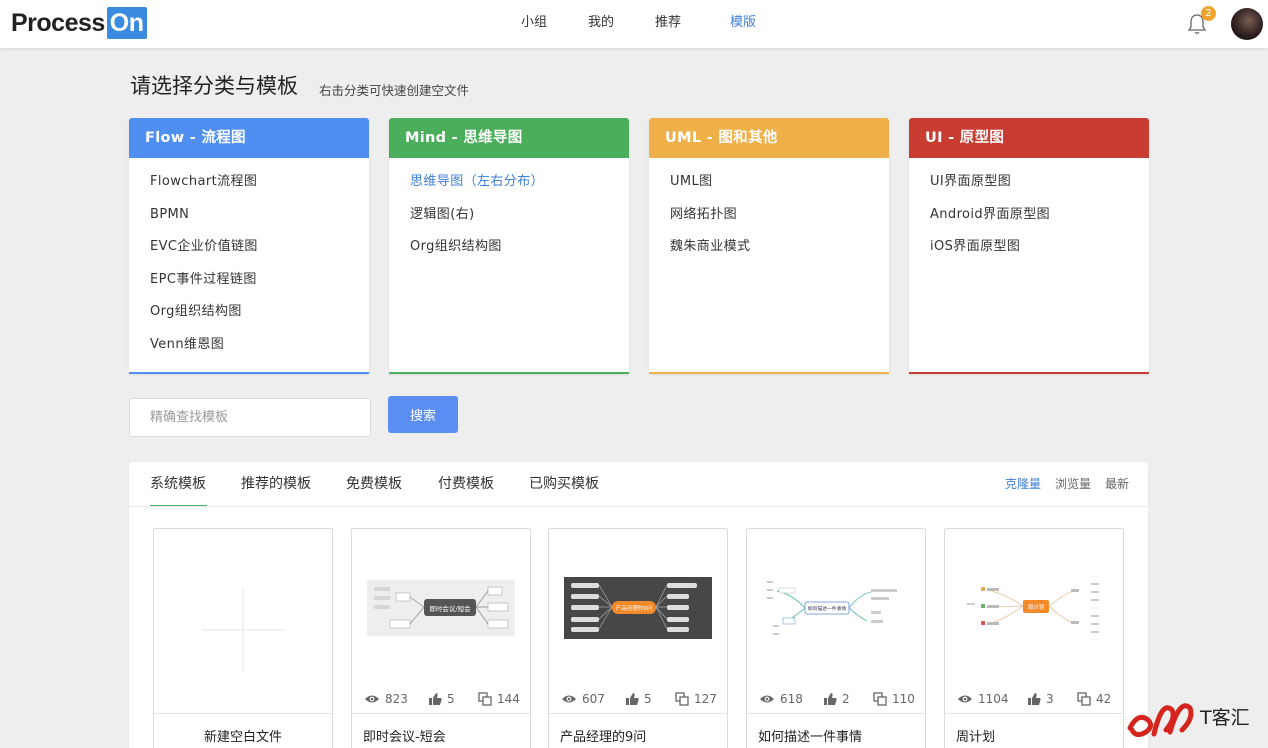  What do you see at coordinates (259, 351) in the screenshot?
I see `category-item: Venn维恩图` at bounding box center [259, 351].